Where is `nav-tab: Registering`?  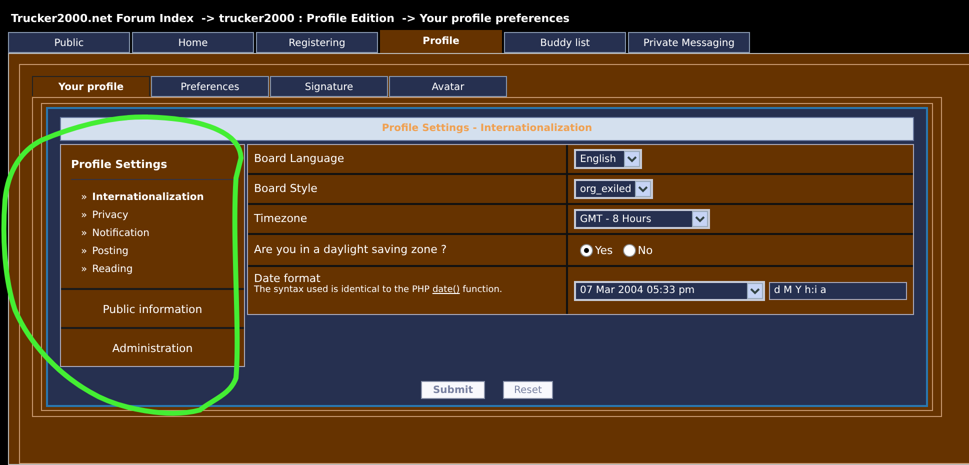
nav-tab: Registering is located at coordinates (317, 42).